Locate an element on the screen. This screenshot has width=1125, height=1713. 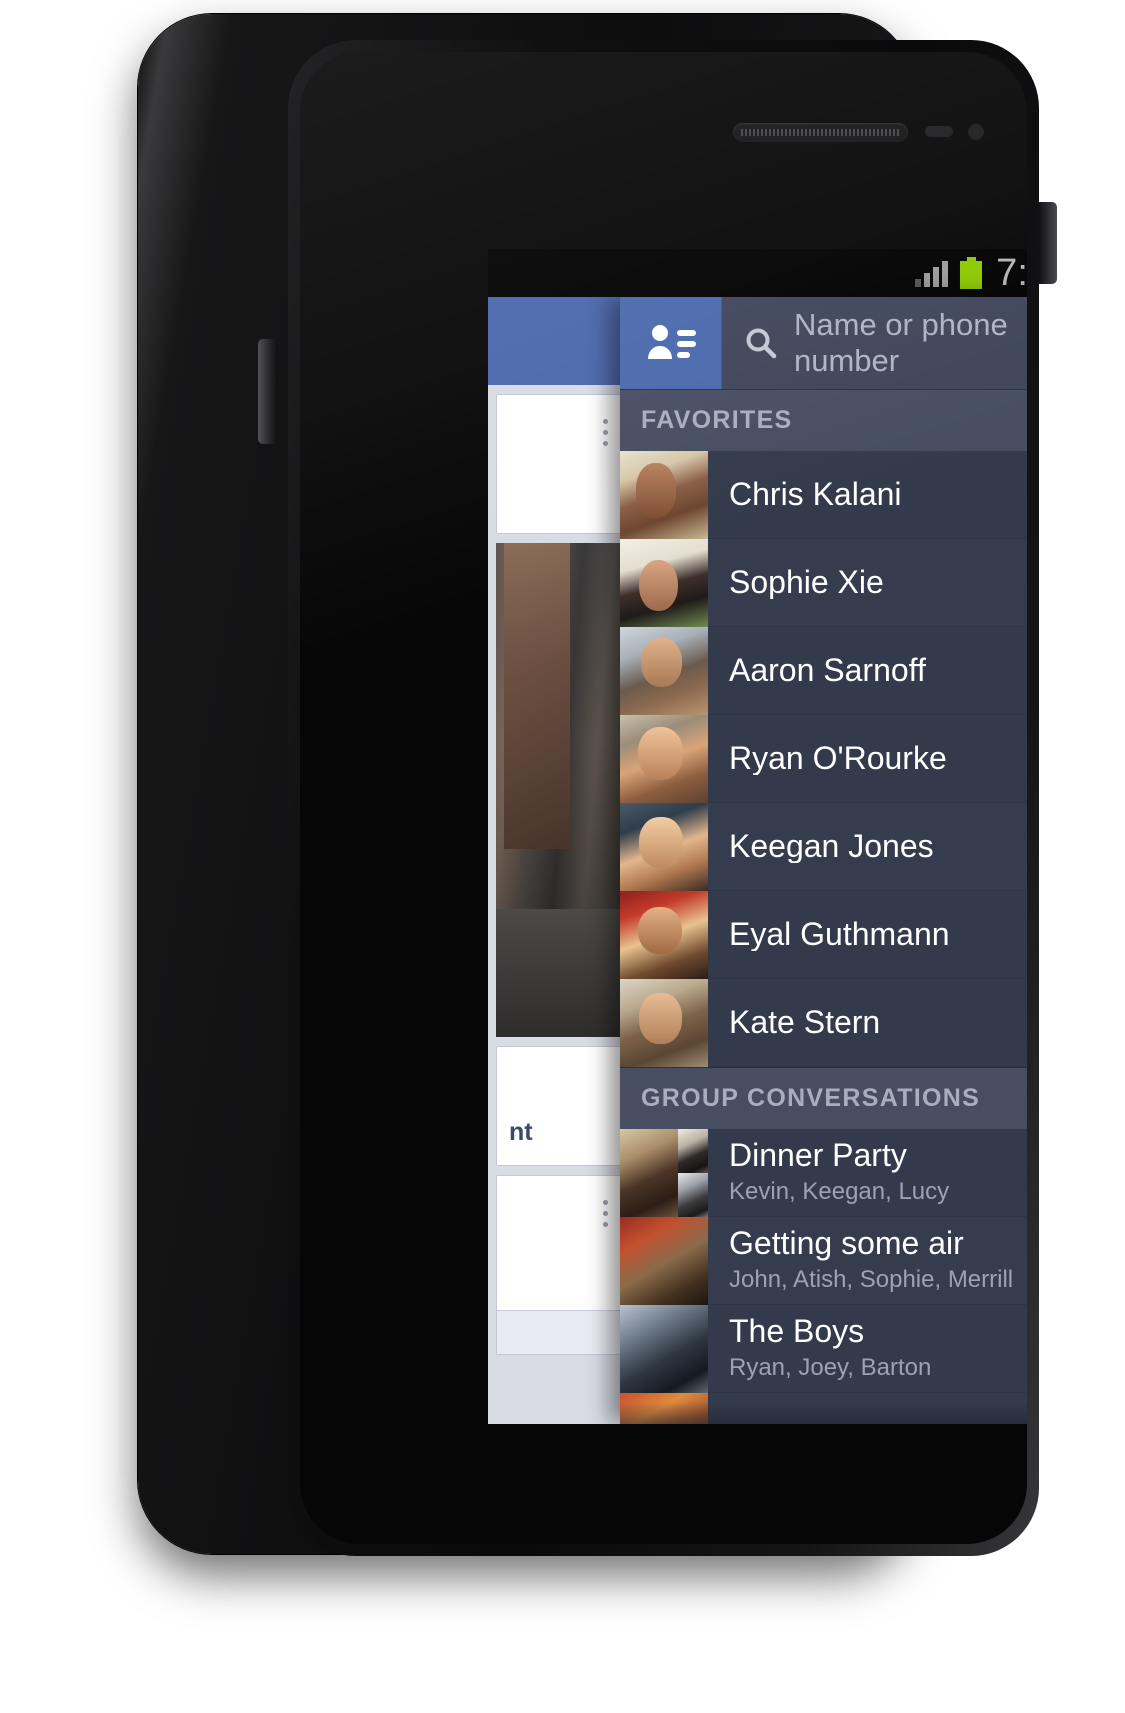
group-name: The Boys is located at coordinates (797, 1332).